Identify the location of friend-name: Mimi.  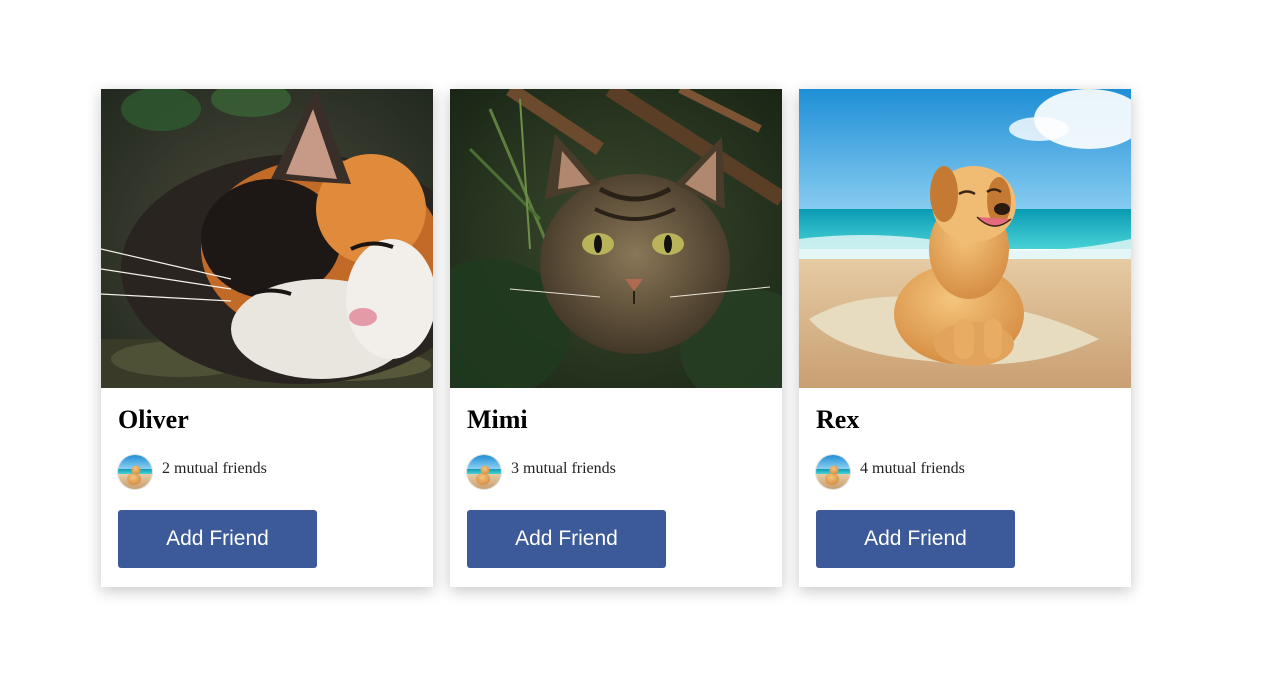
(497, 419).